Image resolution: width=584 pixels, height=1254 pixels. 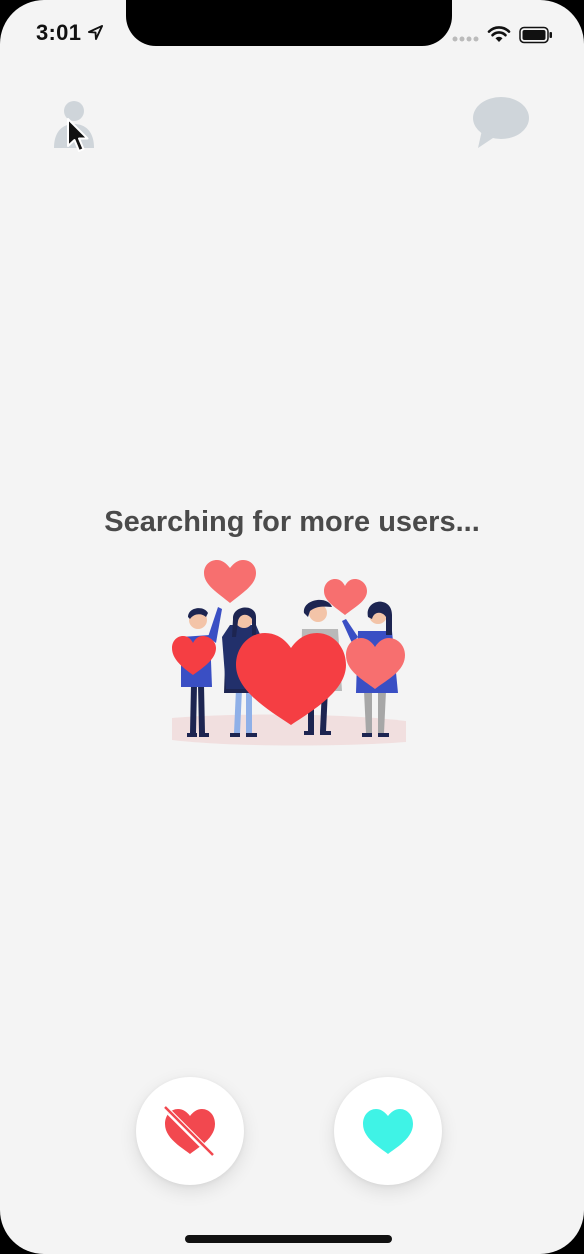 What do you see at coordinates (535, 35) in the screenshot?
I see `battery-icon` at bounding box center [535, 35].